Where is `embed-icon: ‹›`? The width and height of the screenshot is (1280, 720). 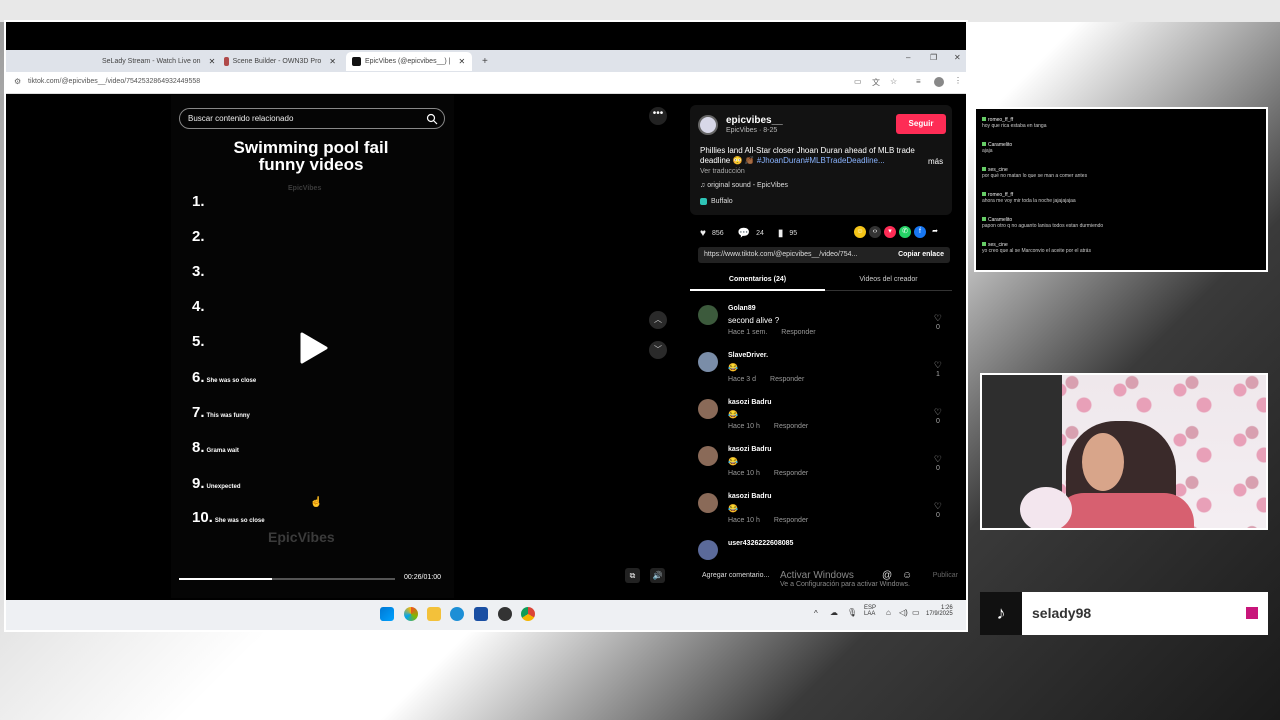
embed-icon: ‹› is located at coordinates (875, 232).